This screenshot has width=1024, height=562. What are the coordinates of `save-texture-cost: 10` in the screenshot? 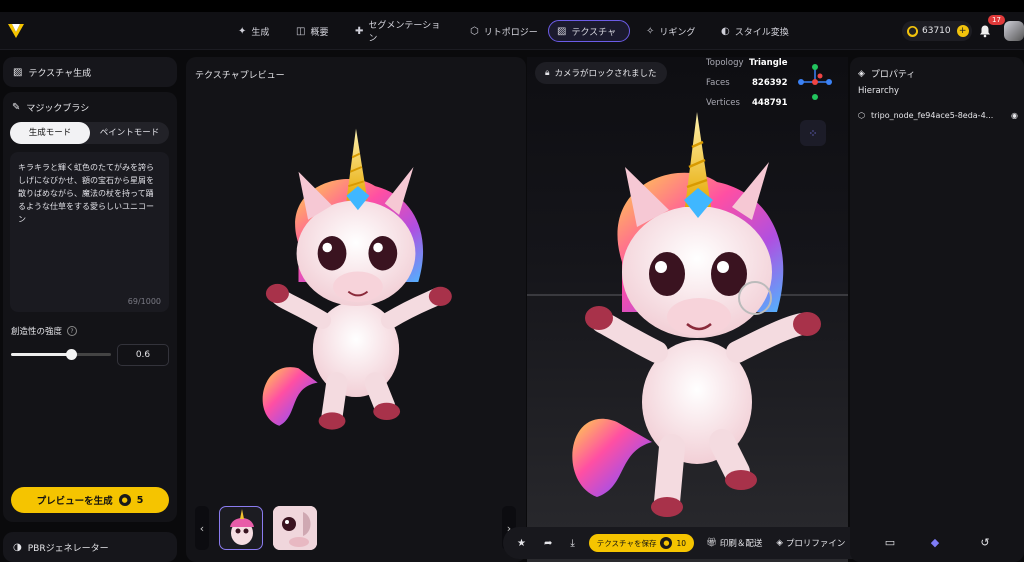 It's located at (681, 543).